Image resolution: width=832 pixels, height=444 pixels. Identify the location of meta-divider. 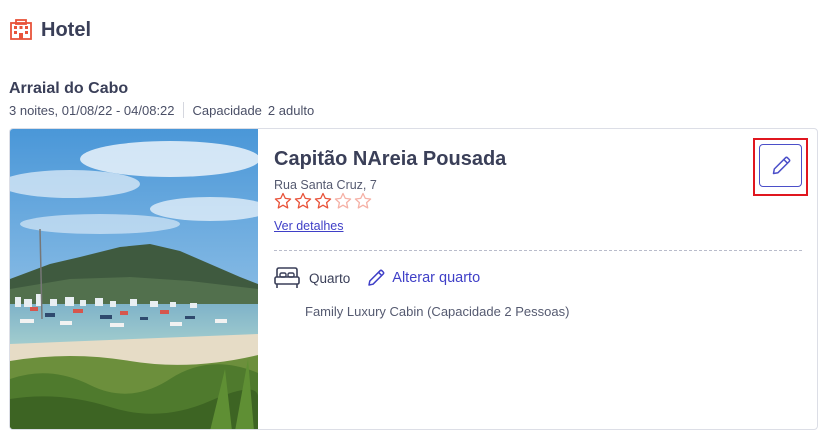
(183, 110).